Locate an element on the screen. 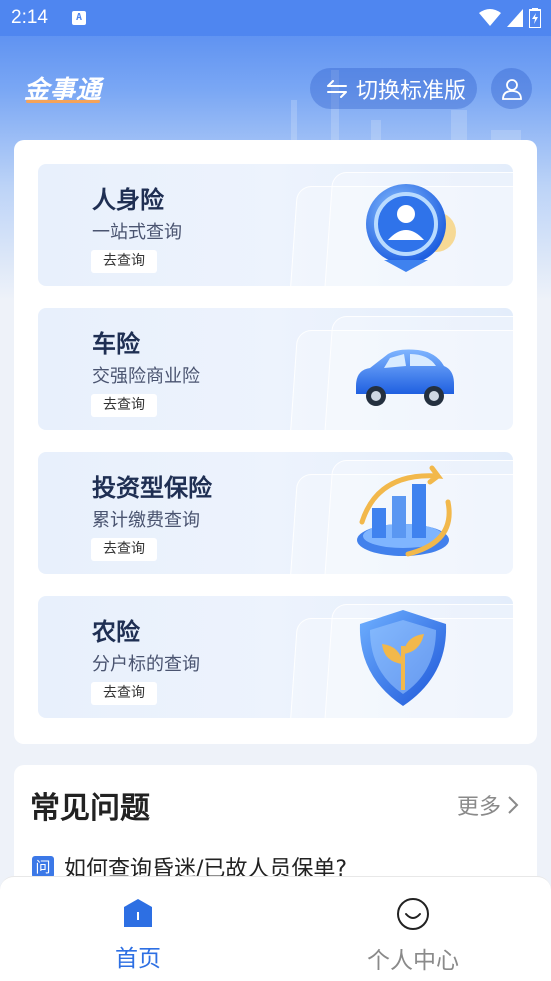 The image size is (551, 981). signal-icon is located at coordinates (515, 18).